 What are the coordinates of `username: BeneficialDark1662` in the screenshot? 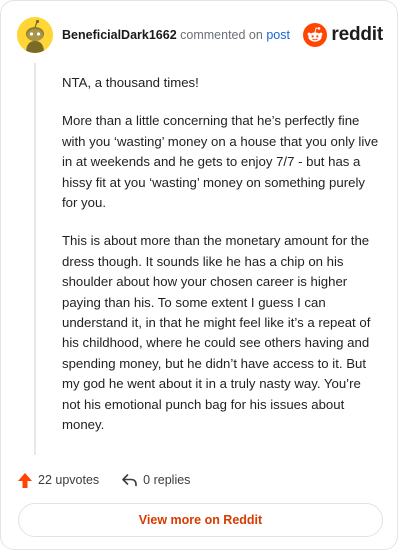 It's located at (119, 35).